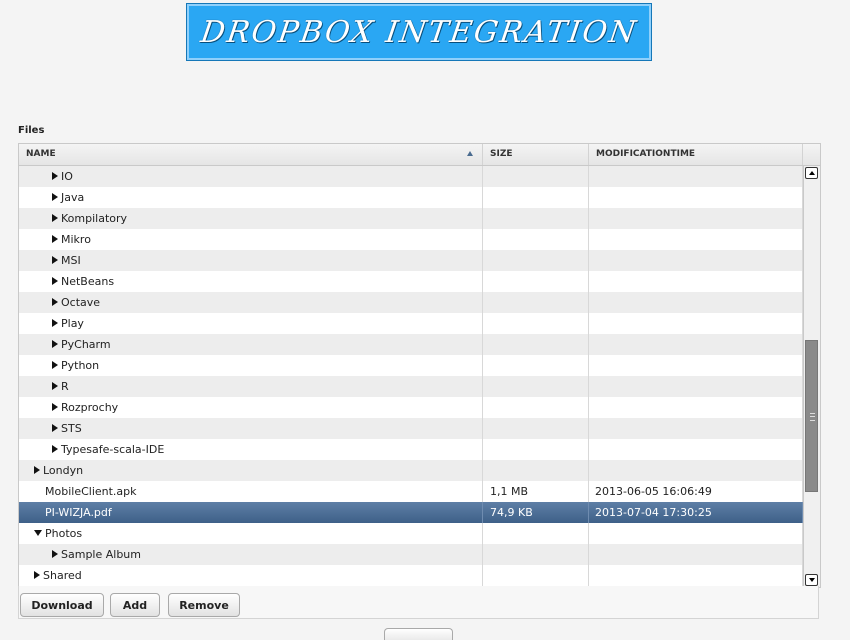  I want to click on table-row: Londyn, so click(411, 470).